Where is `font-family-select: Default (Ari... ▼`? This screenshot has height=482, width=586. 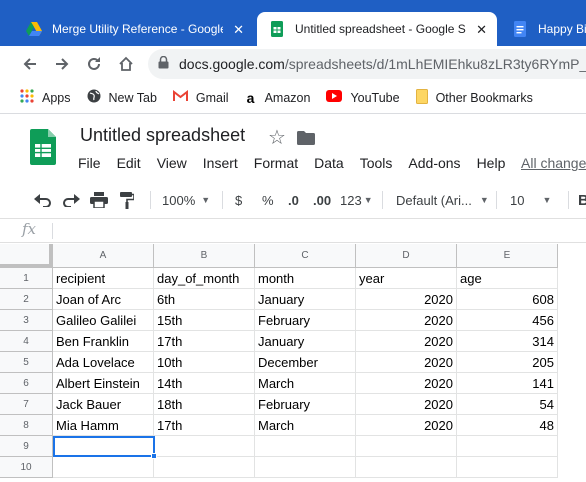
font-family-select: Default (Ari... ▼ is located at coordinates (442, 200).